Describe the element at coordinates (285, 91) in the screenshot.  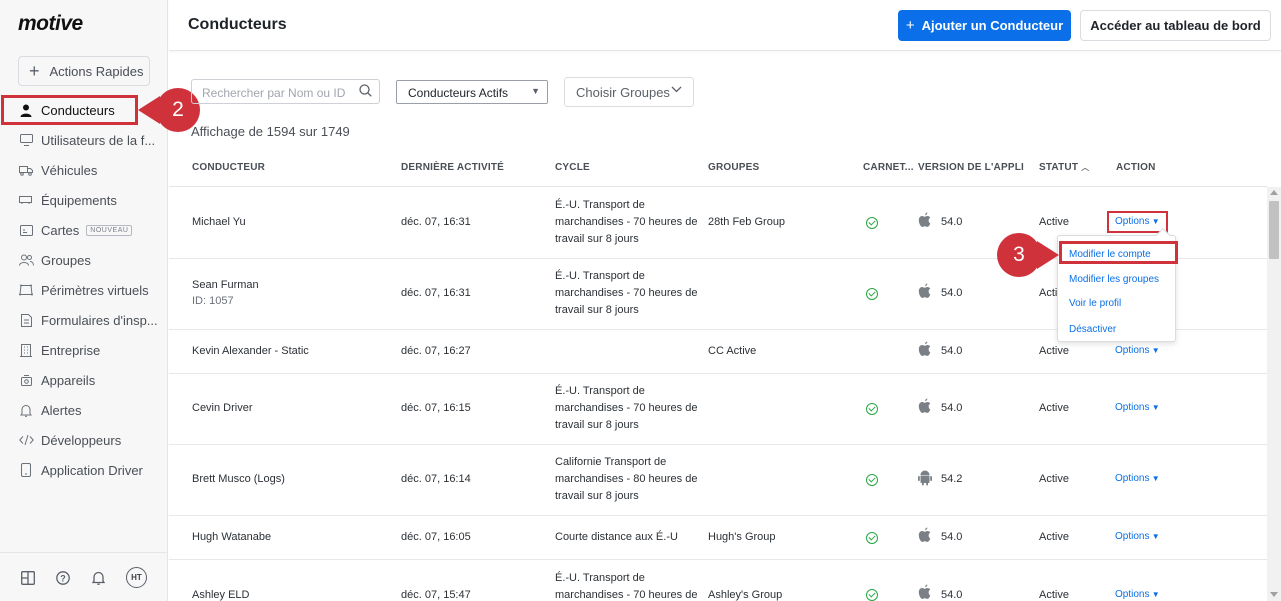
I see `search-input: Rechercher par Nom ou ID` at that location.